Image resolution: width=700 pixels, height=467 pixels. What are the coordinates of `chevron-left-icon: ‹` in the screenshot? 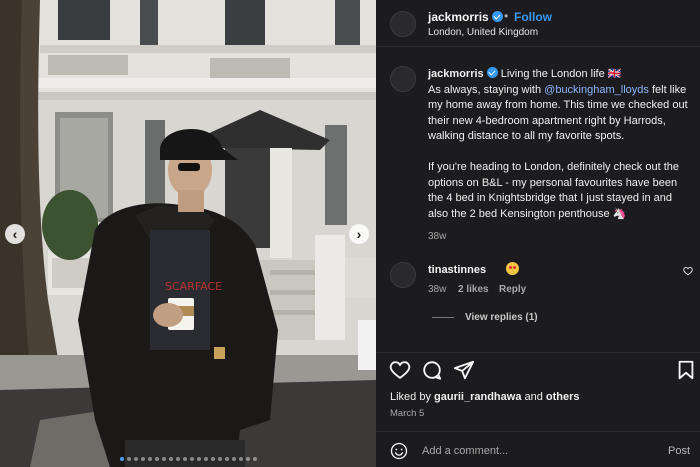 It's located at (15, 234).